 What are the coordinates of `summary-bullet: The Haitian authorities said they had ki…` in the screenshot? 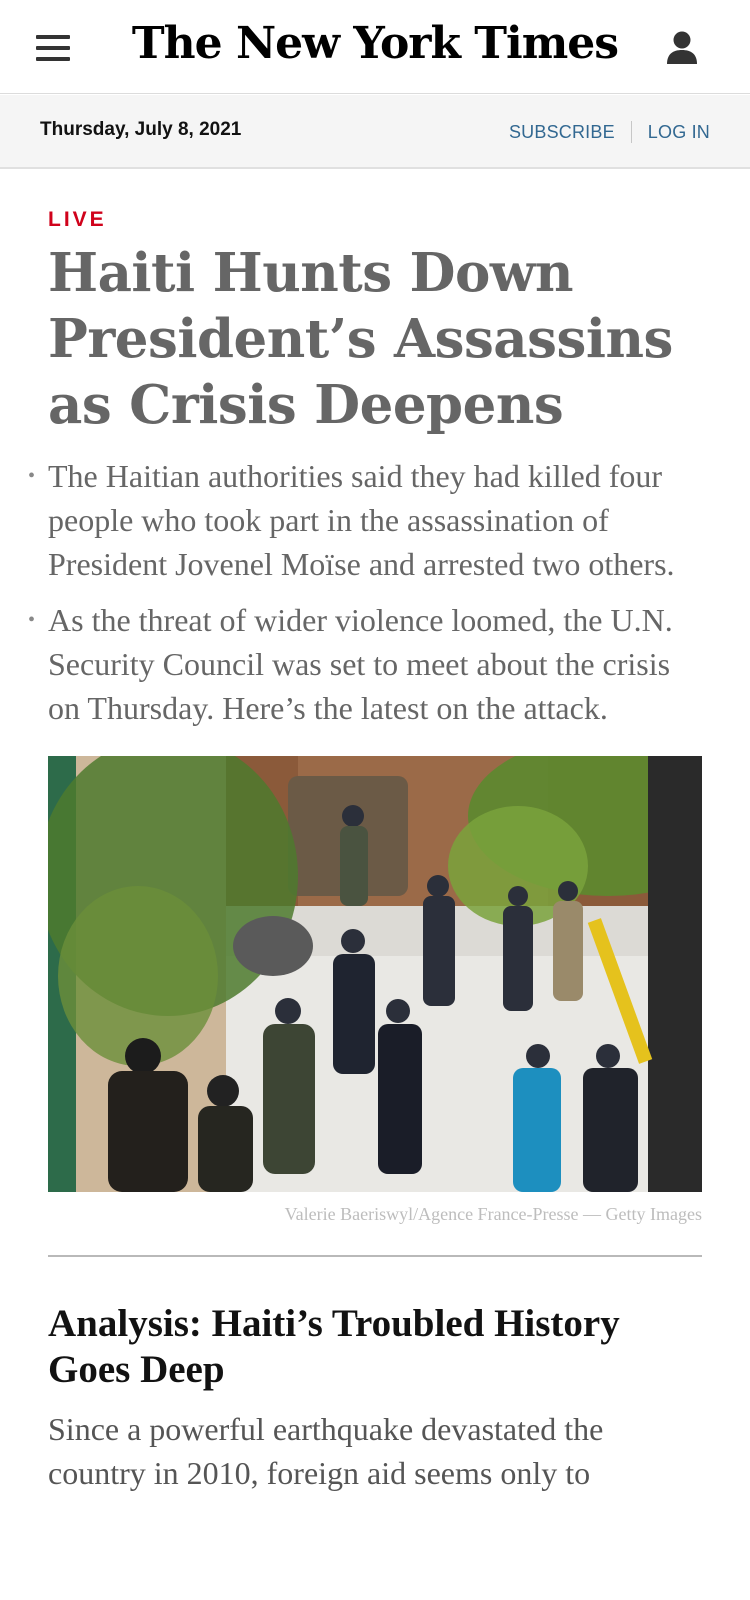 It's located at (365, 520).